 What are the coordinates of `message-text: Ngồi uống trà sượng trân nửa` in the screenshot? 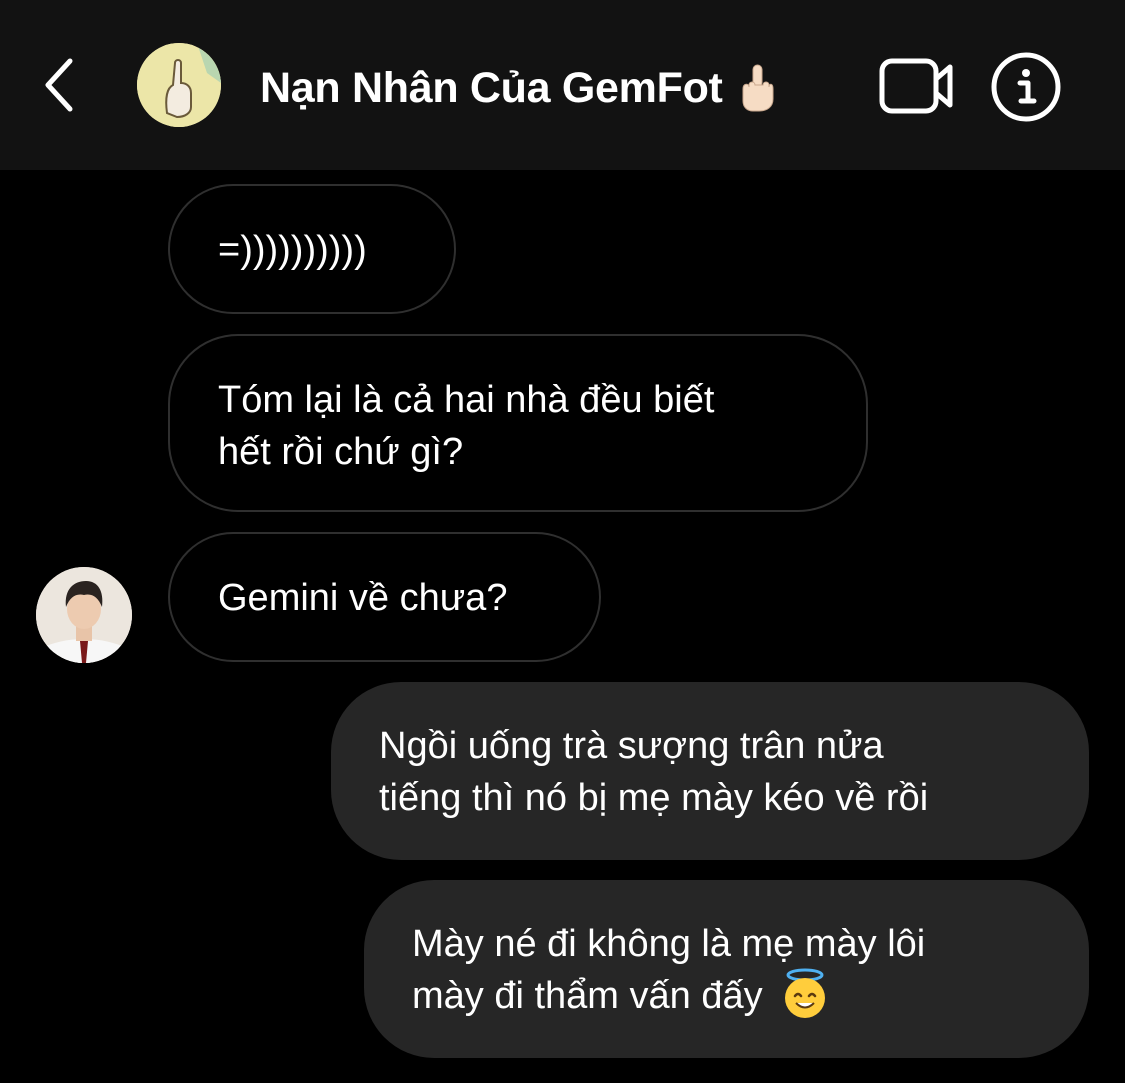 It's located at (631, 746).